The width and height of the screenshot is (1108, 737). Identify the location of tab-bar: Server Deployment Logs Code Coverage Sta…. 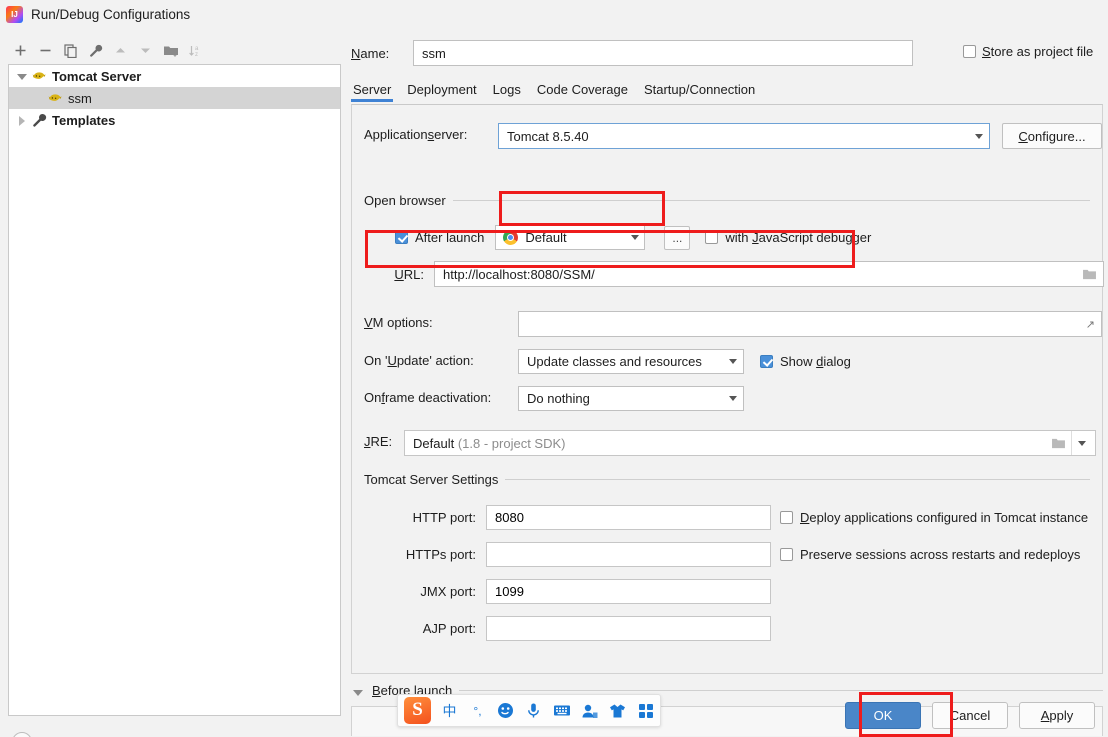
(726, 89).